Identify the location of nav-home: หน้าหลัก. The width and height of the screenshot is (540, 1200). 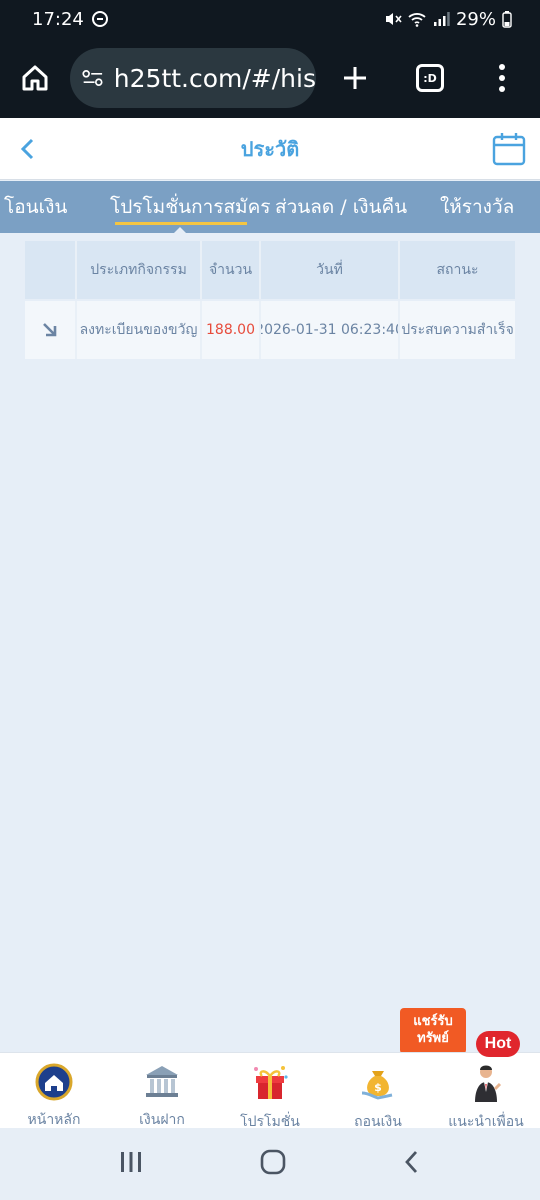
(54, 1090).